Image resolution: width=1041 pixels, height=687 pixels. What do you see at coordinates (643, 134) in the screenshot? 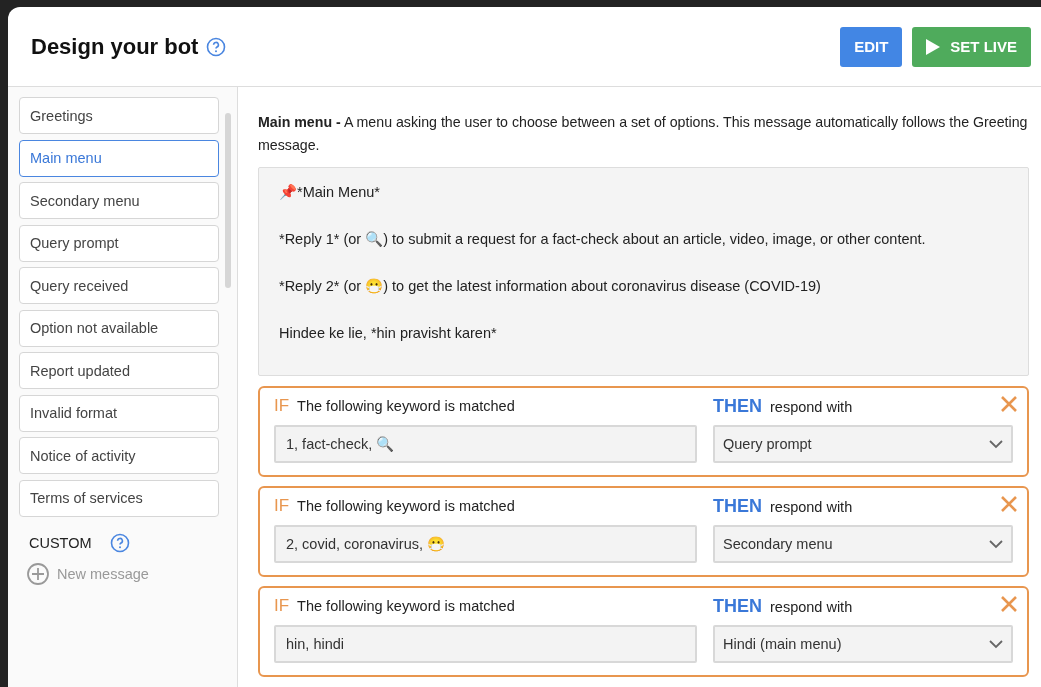
I see `description: Main menu - A menu asking the user to choose between a set of options. This message automatically follows the Greeting message.` at bounding box center [643, 134].